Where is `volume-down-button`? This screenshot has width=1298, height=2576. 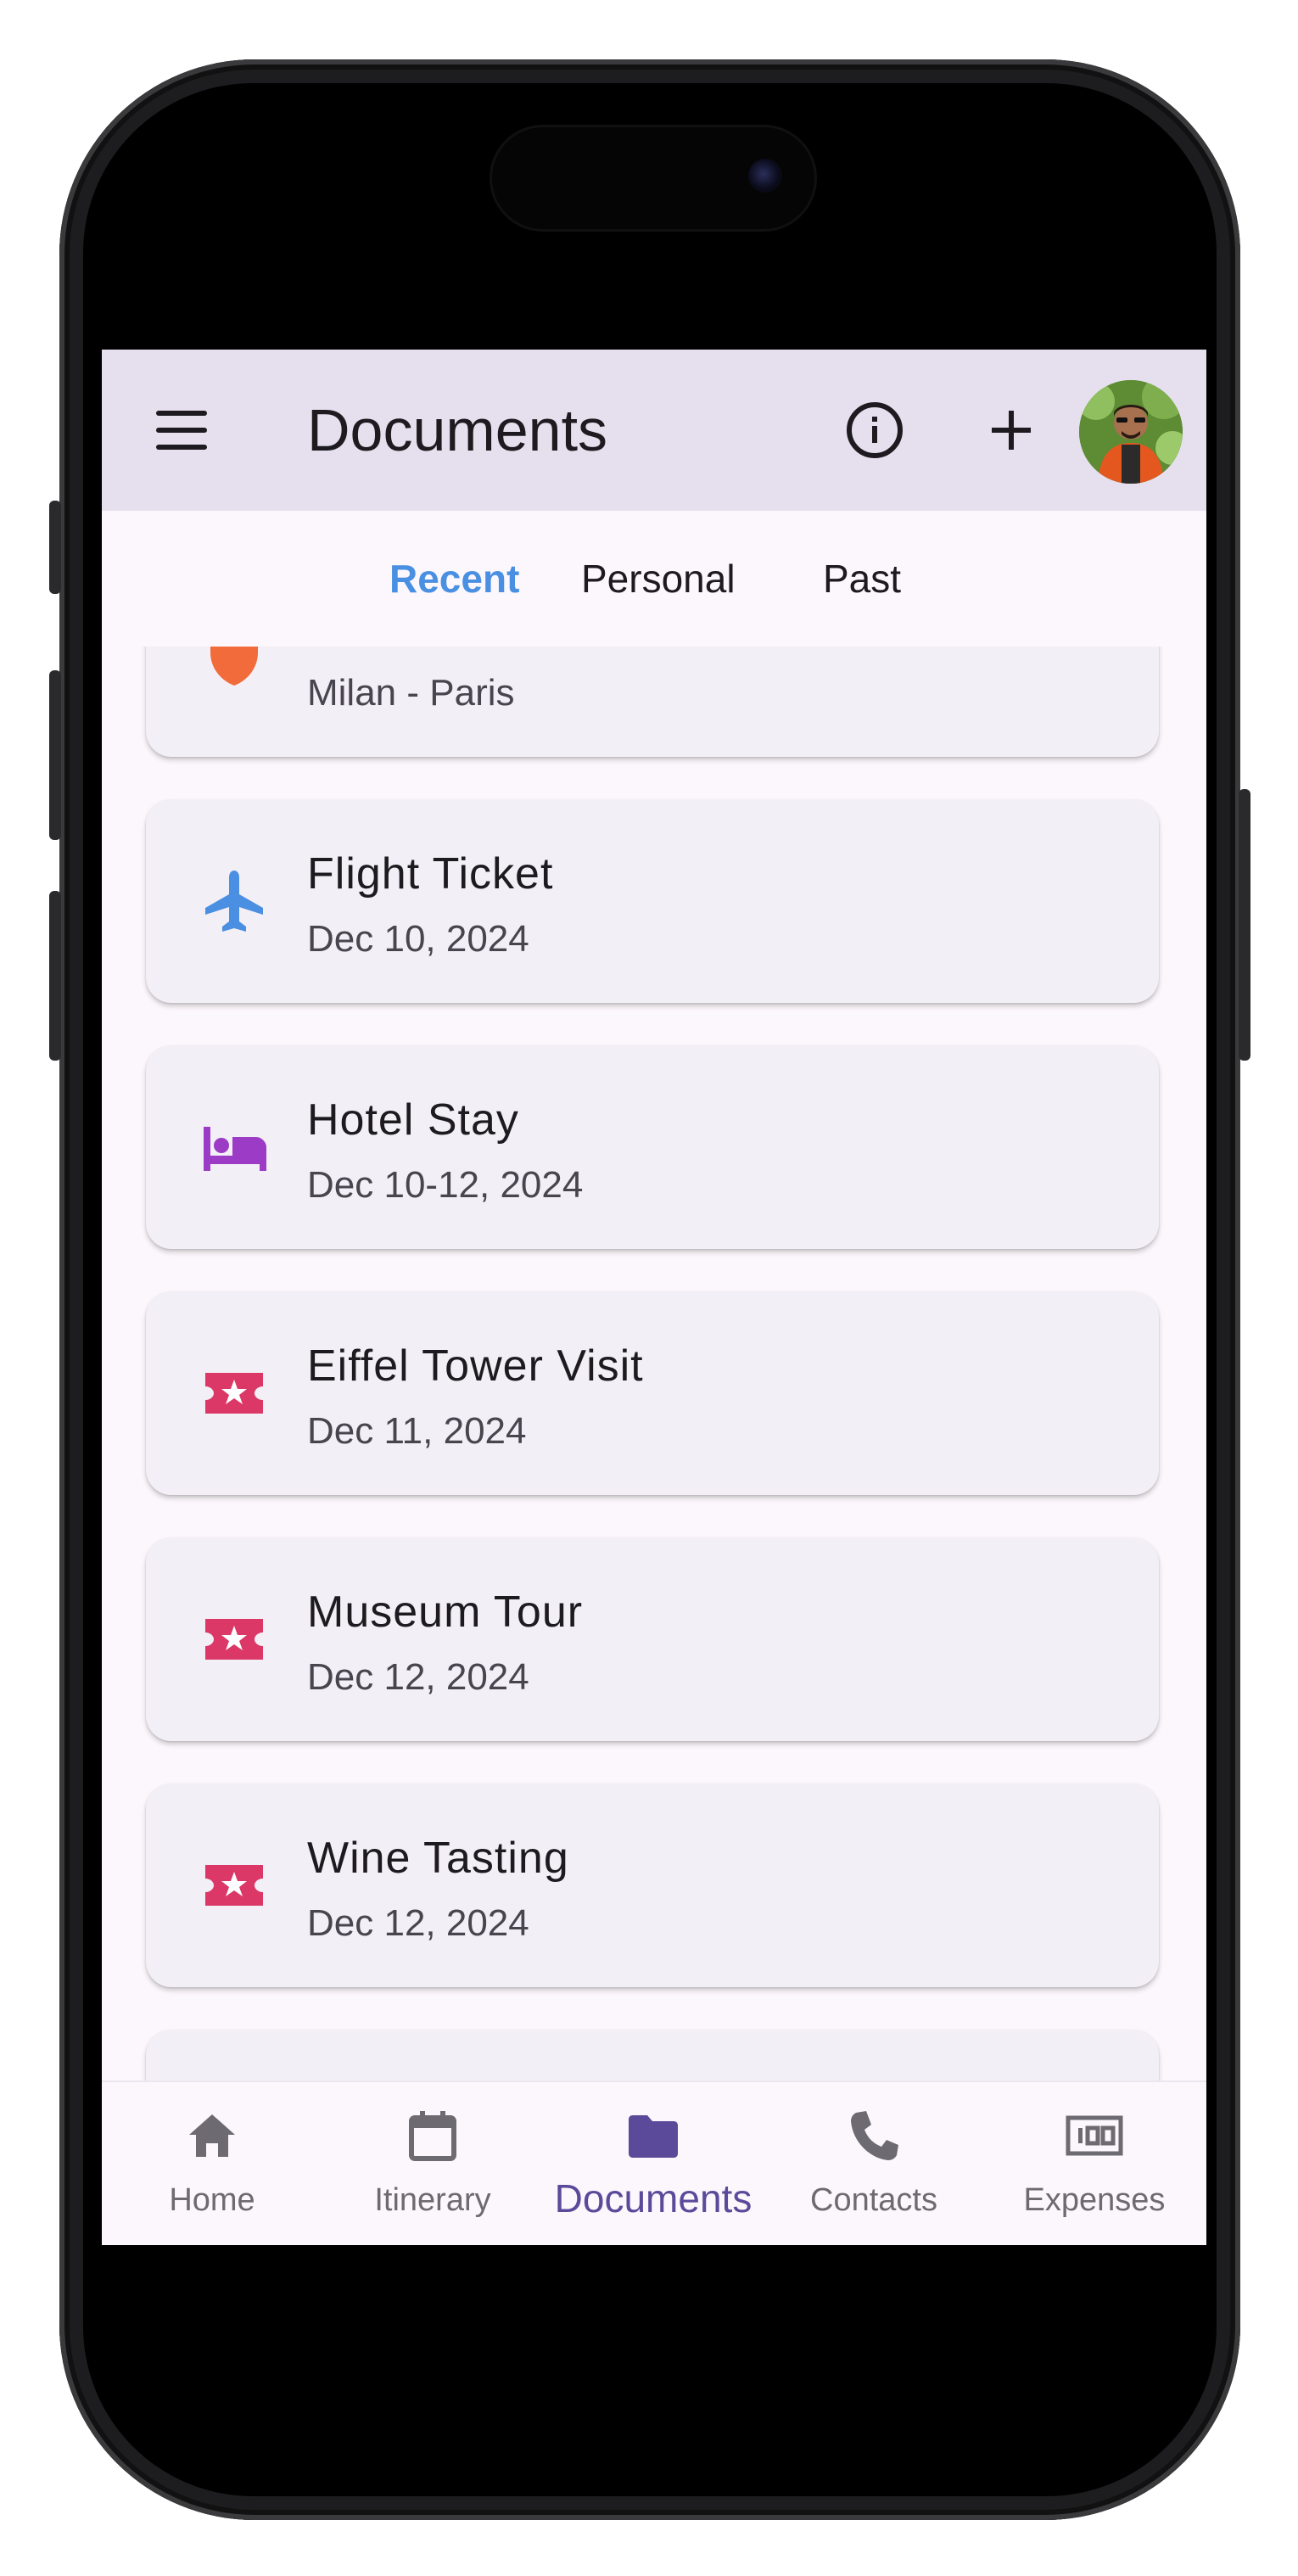 volume-down-button is located at coordinates (55, 976).